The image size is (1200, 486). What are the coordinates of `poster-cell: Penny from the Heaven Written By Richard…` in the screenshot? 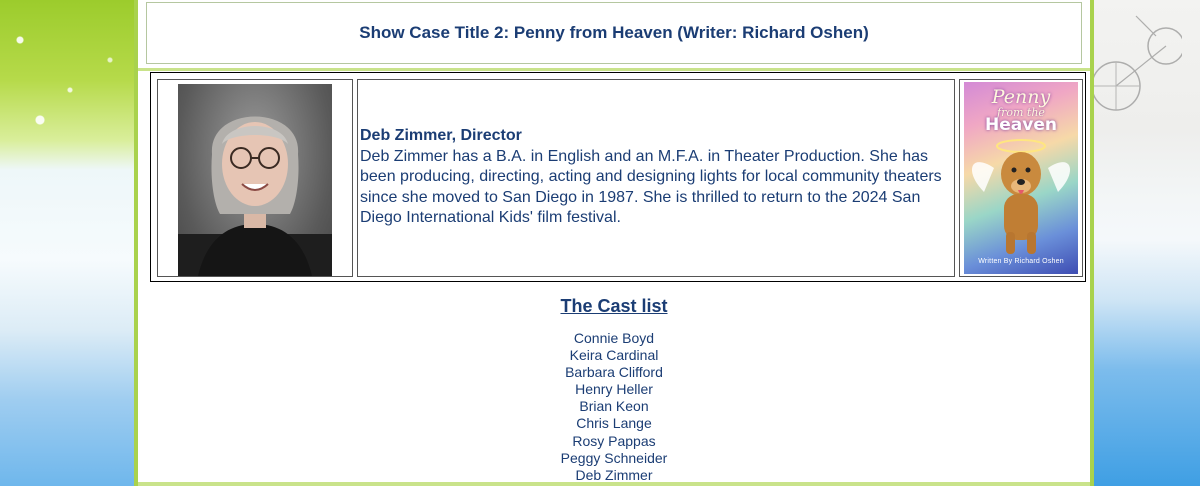 It's located at (1021, 178).